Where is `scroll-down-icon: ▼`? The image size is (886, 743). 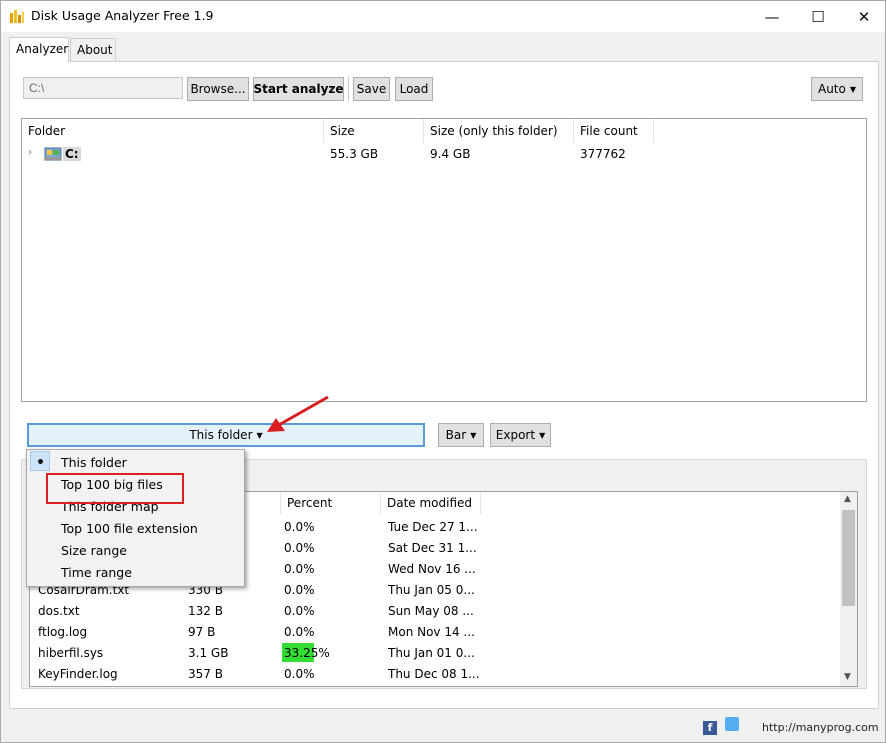 scroll-down-icon: ▼ is located at coordinates (847, 677).